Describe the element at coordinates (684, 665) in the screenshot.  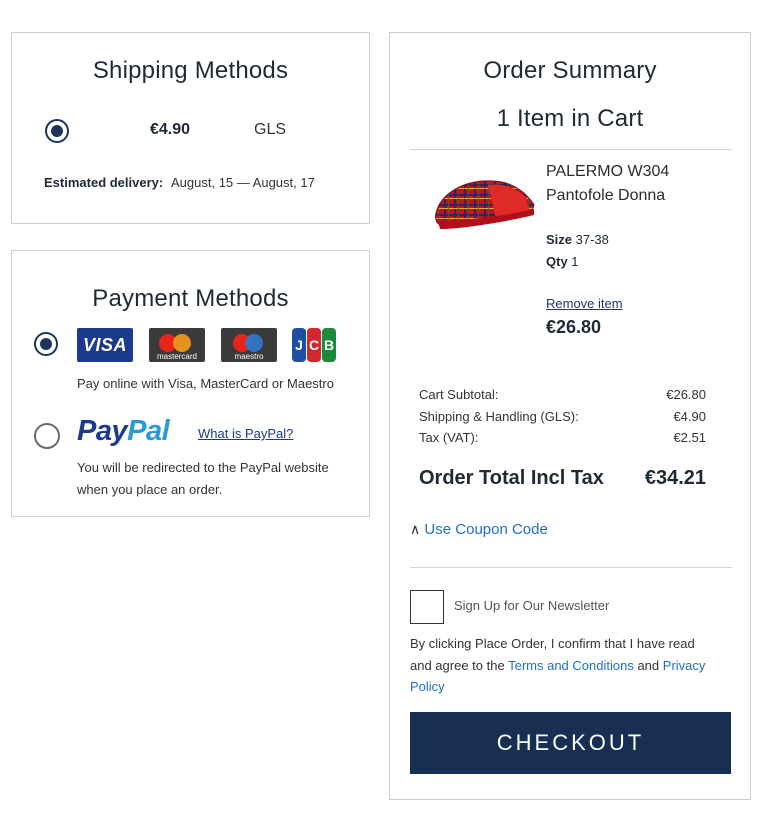
I see `privacy-policy-link-part1: Privacy` at that location.